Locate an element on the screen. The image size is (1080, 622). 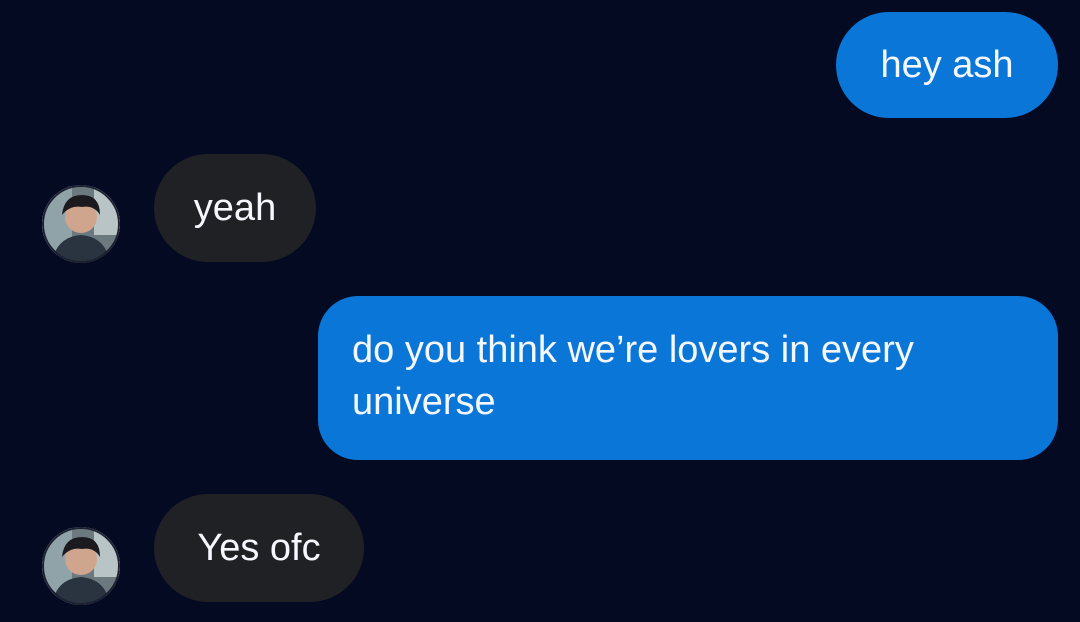
outgoing-message-bubble: hey ash is located at coordinates (947, 65).